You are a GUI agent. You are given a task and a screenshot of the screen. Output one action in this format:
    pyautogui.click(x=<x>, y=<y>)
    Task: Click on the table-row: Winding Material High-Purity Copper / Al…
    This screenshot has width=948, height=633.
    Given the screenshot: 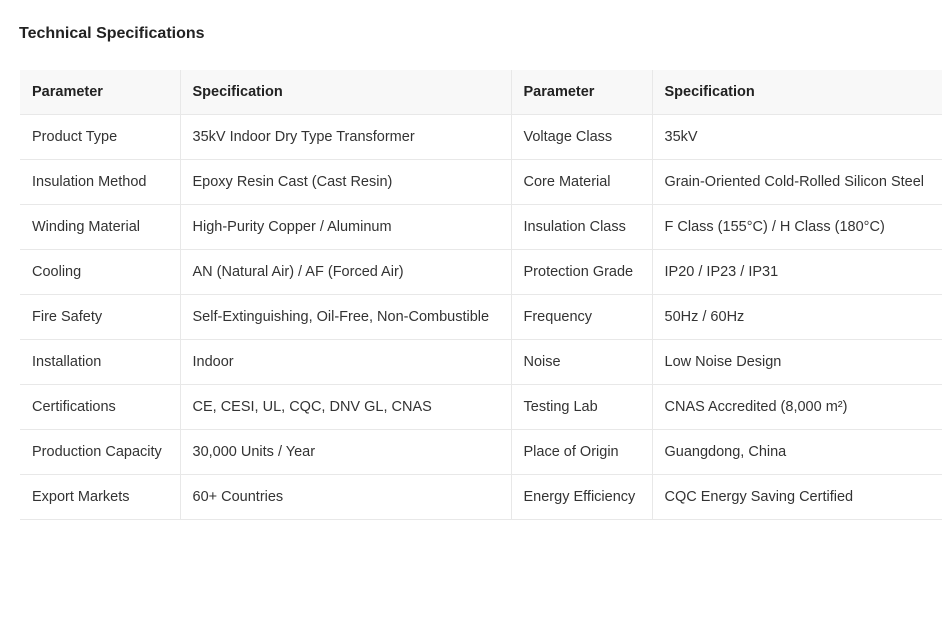 What is the action you would take?
    pyautogui.click(x=481, y=227)
    